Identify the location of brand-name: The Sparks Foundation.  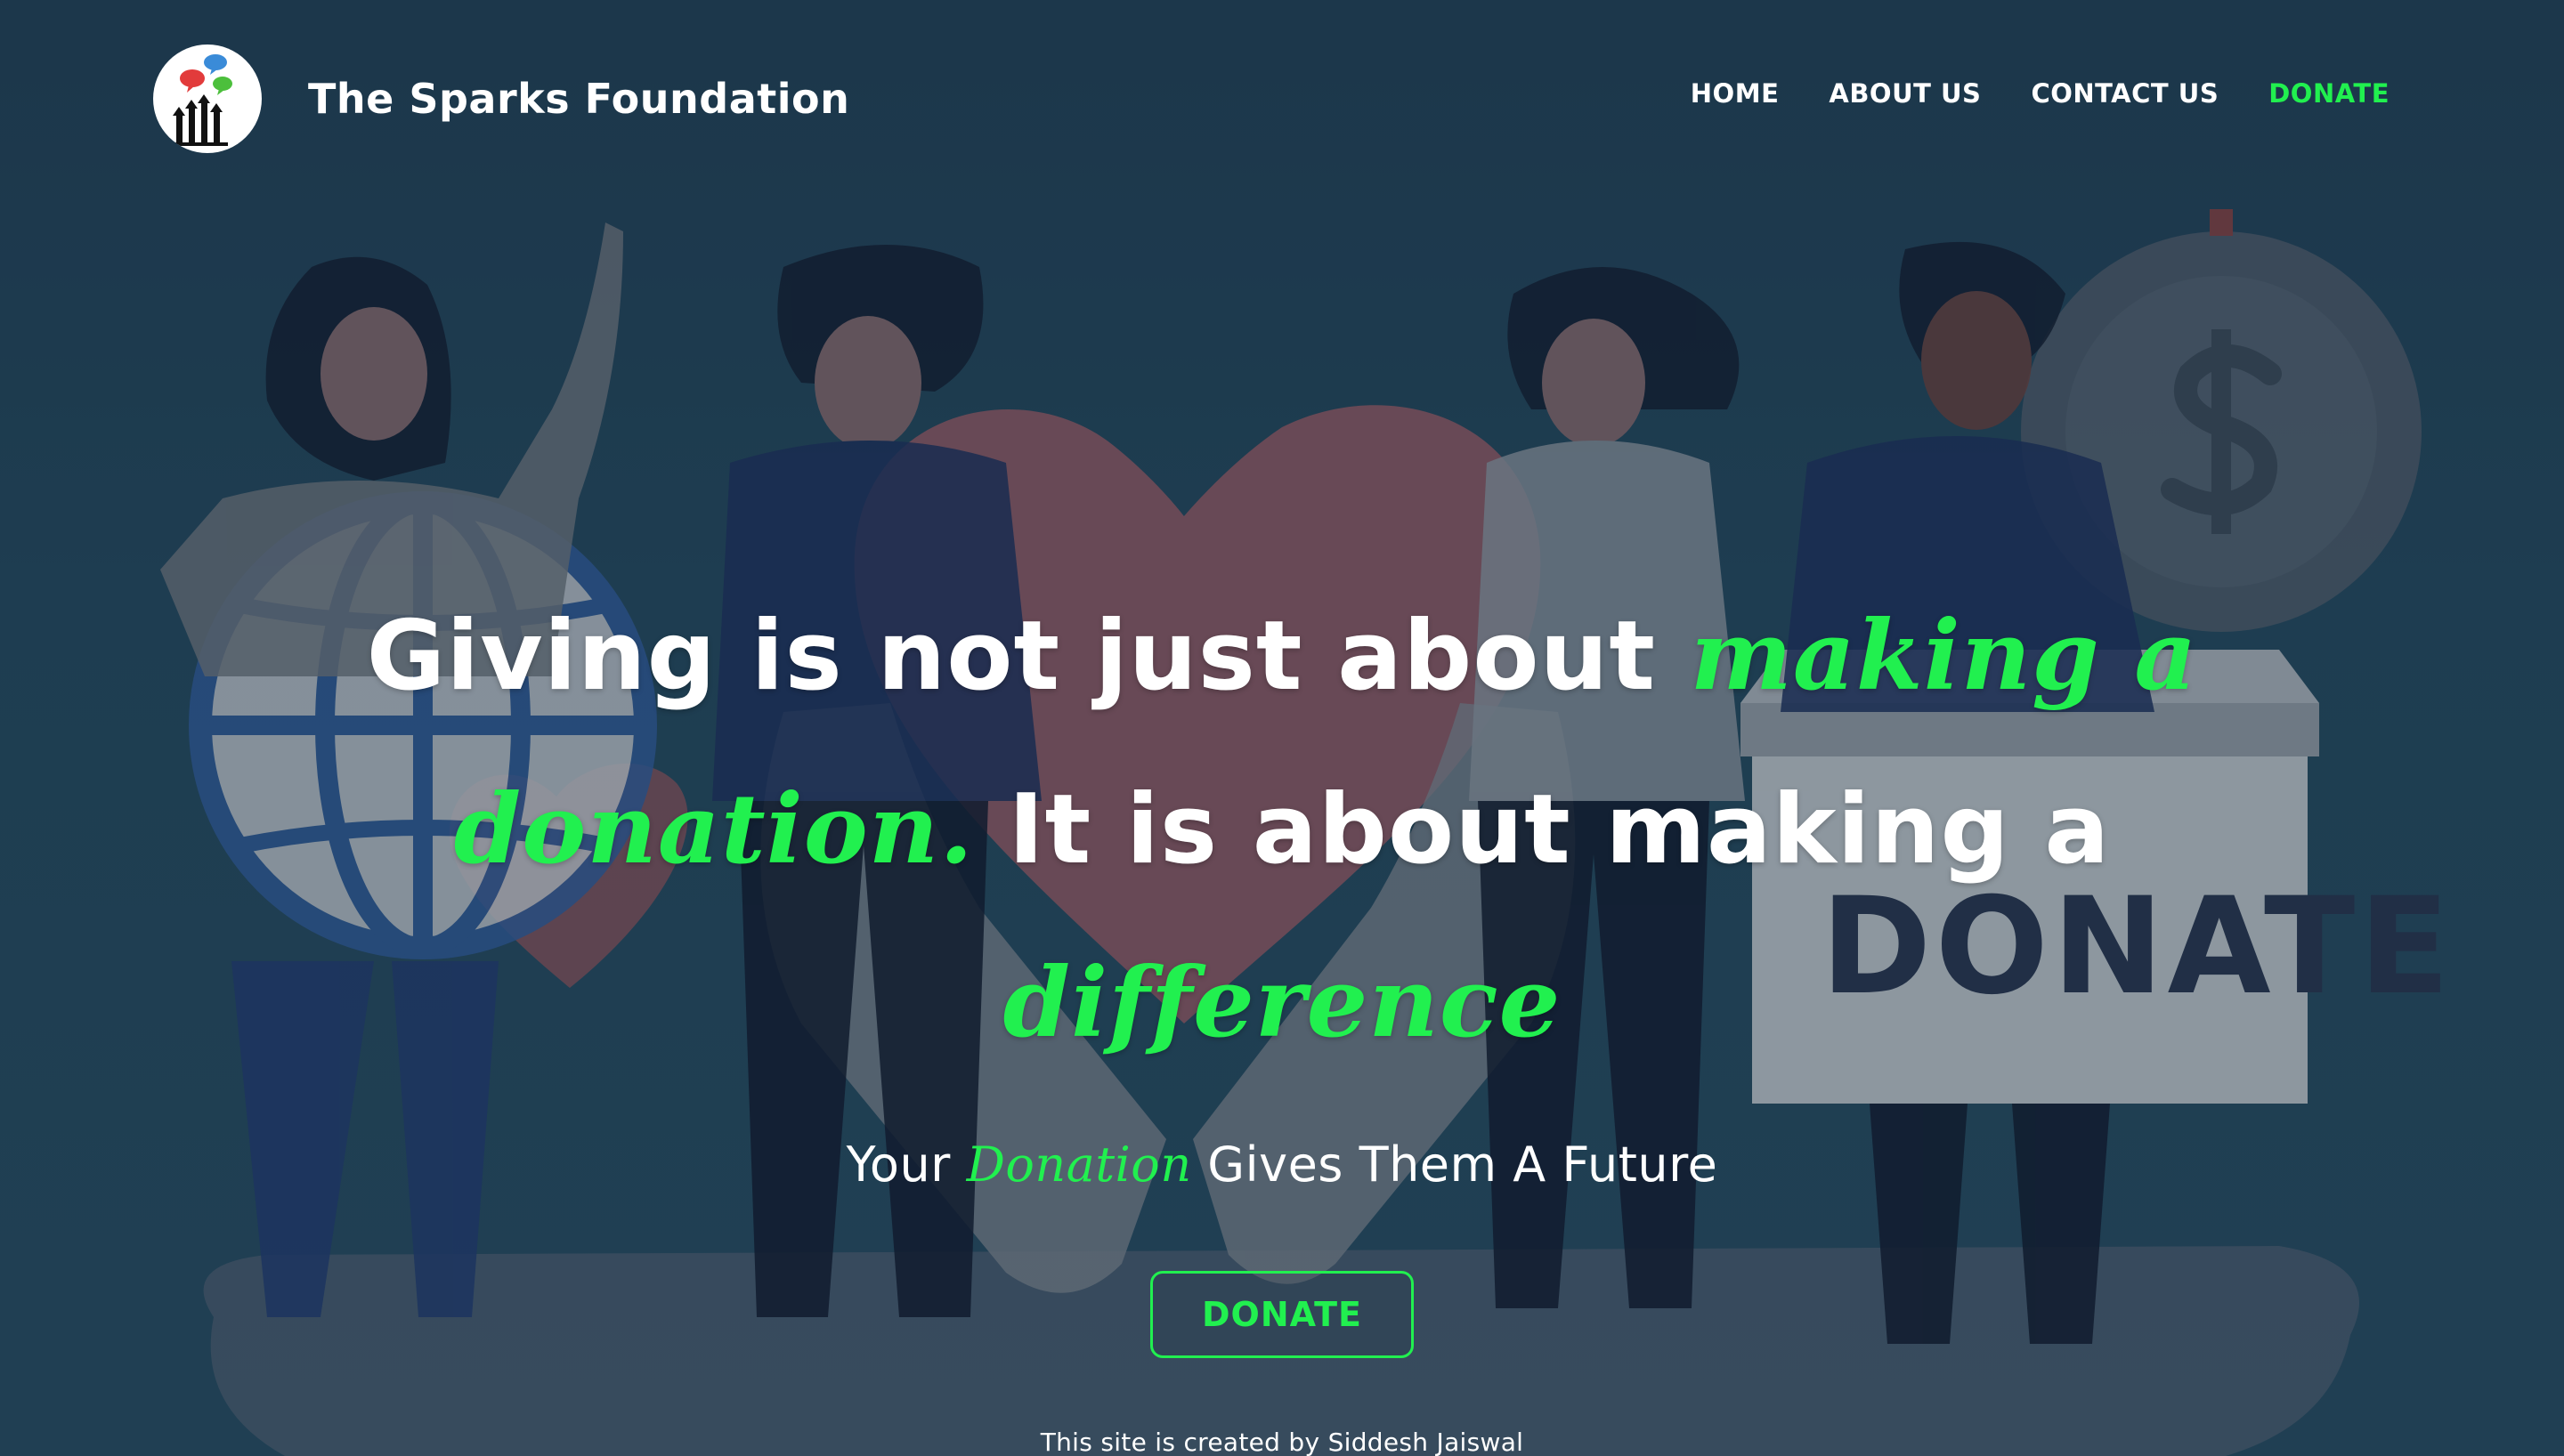
(578, 99).